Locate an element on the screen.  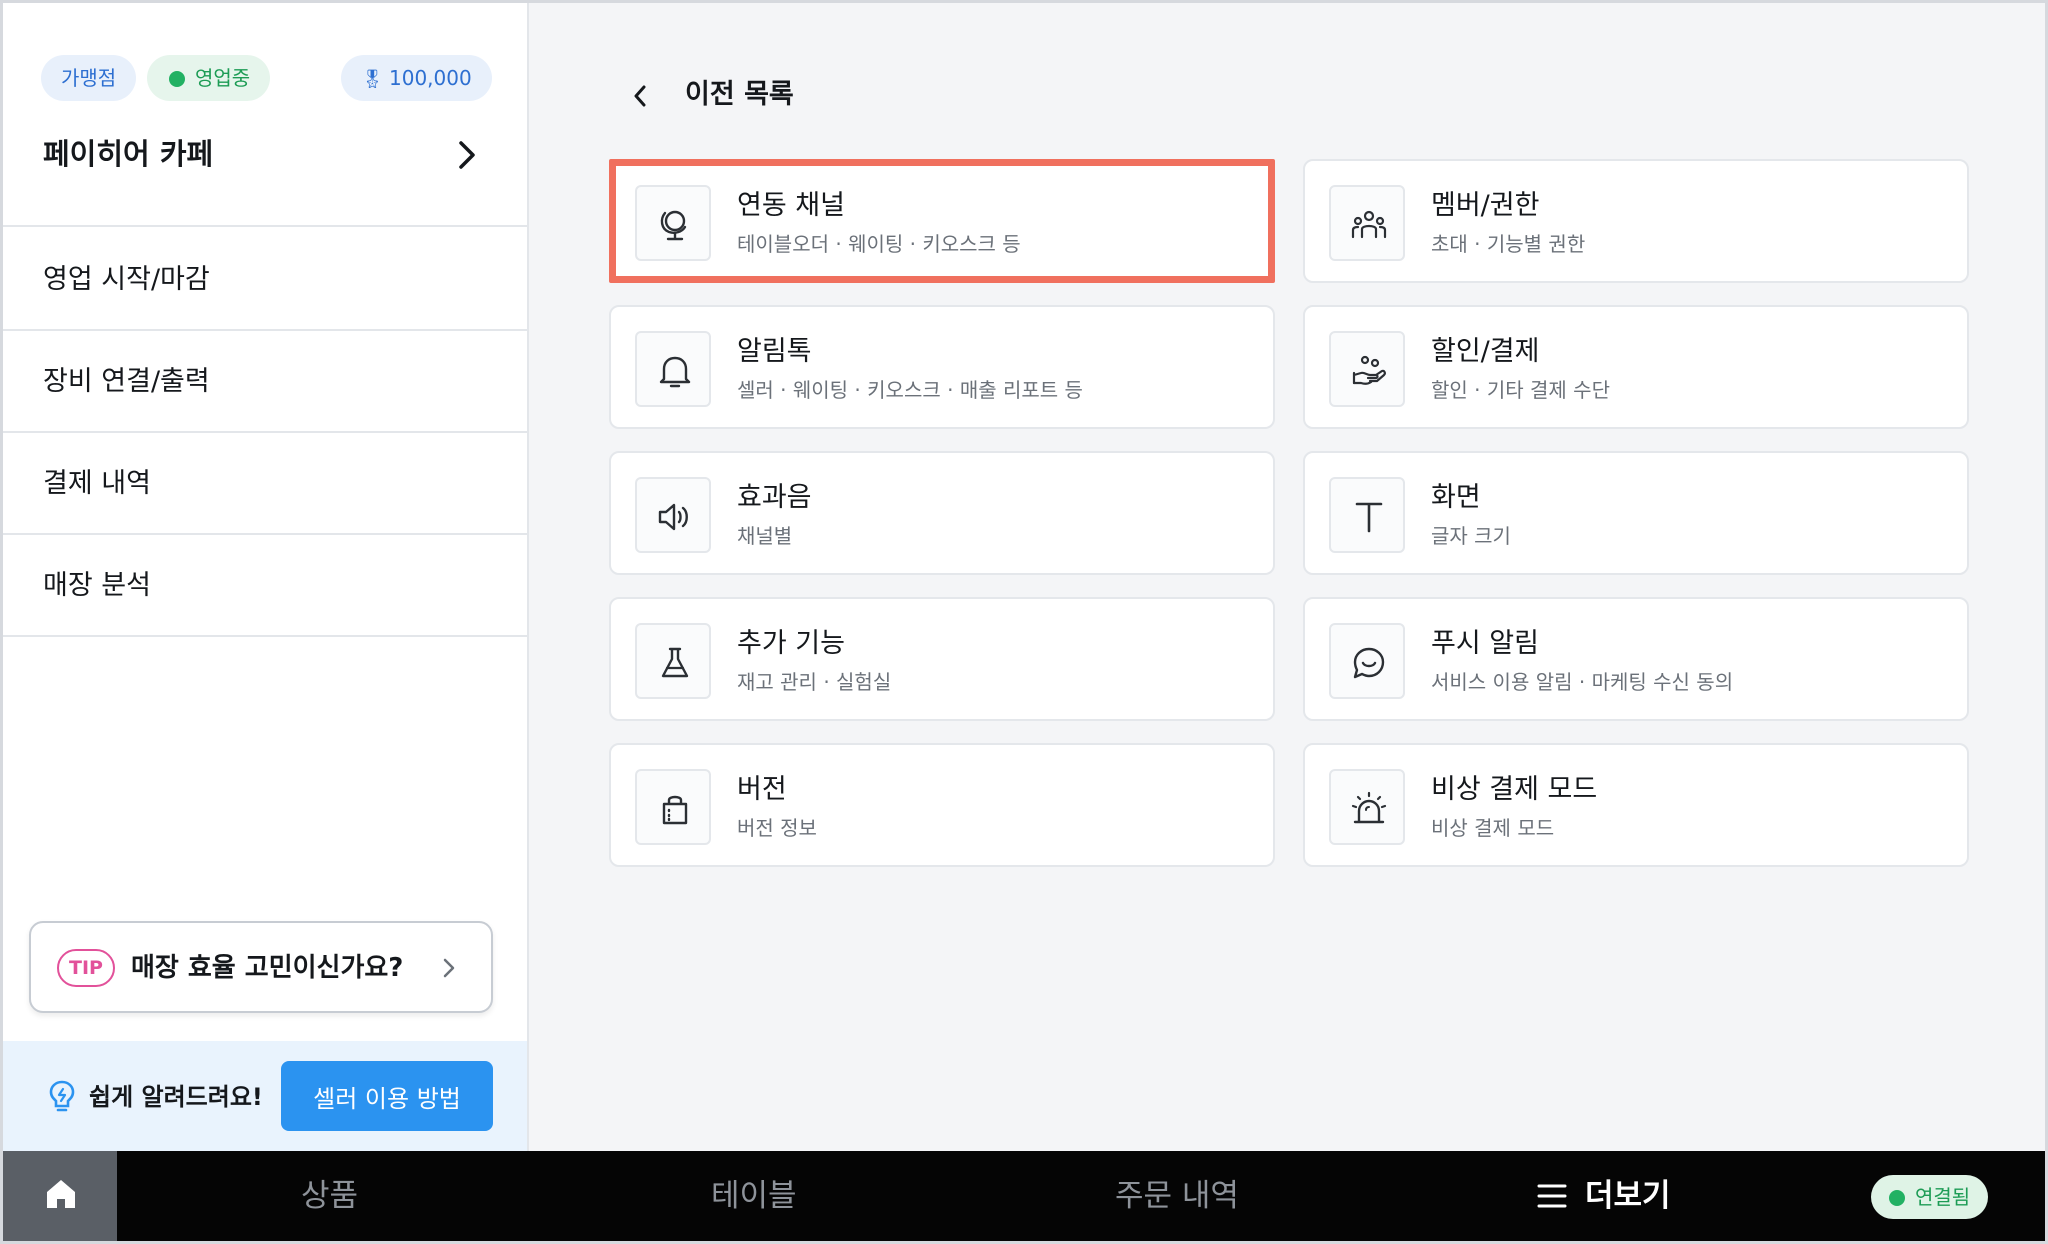
card-members: 멤버/권한 초대 · 기능별 권한 is located at coordinates (1636, 221).